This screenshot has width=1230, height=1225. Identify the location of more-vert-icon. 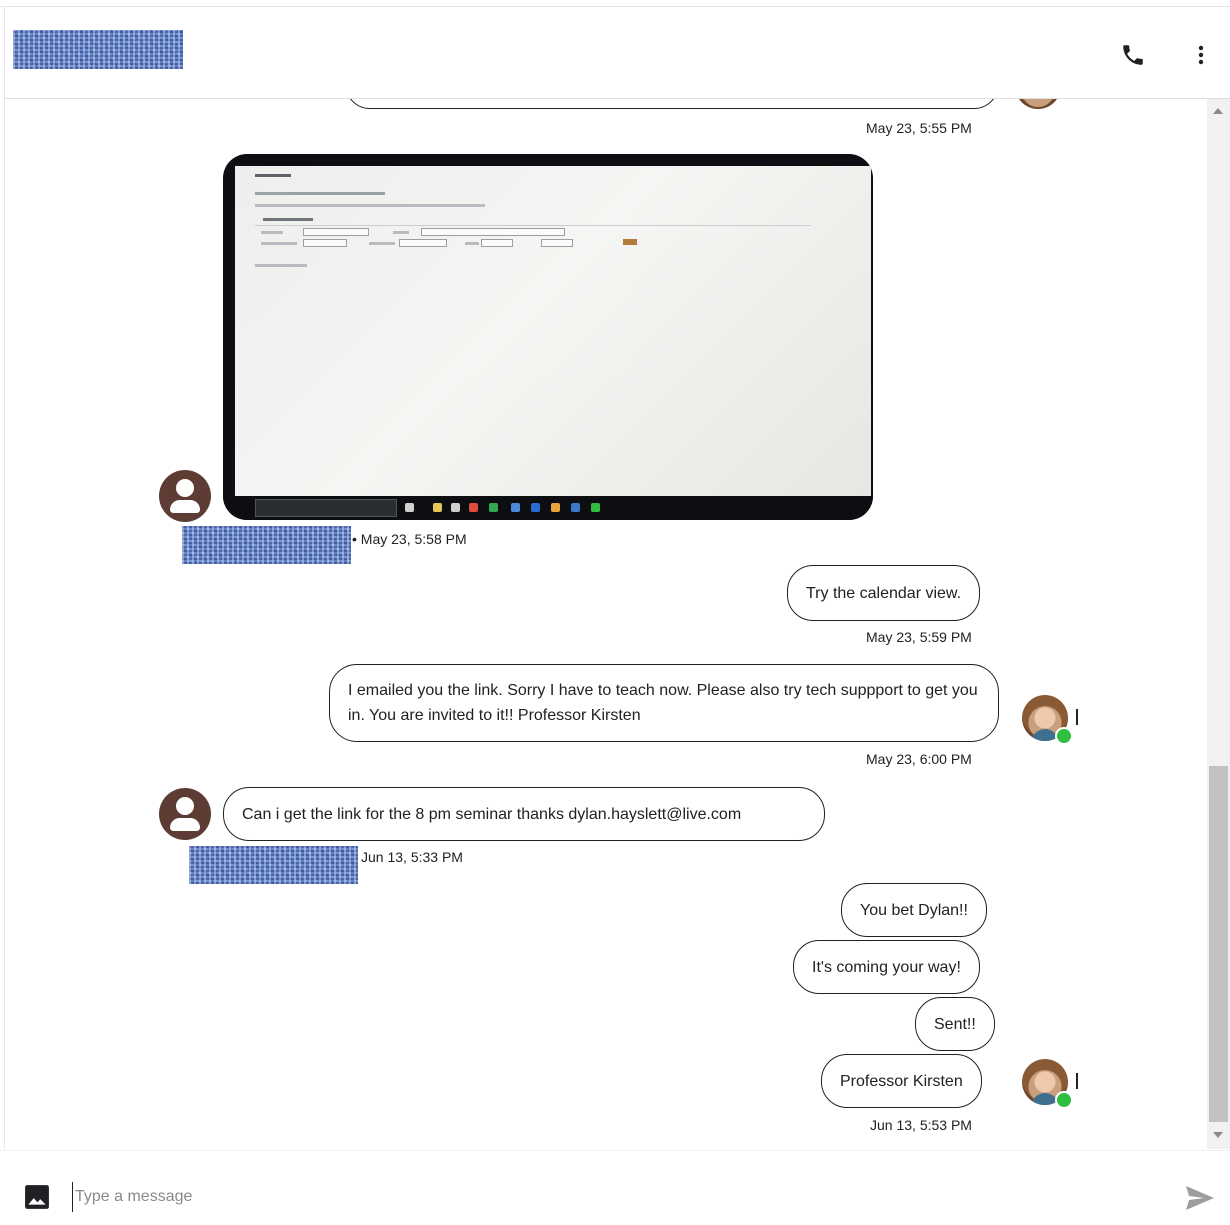
(1201, 55).